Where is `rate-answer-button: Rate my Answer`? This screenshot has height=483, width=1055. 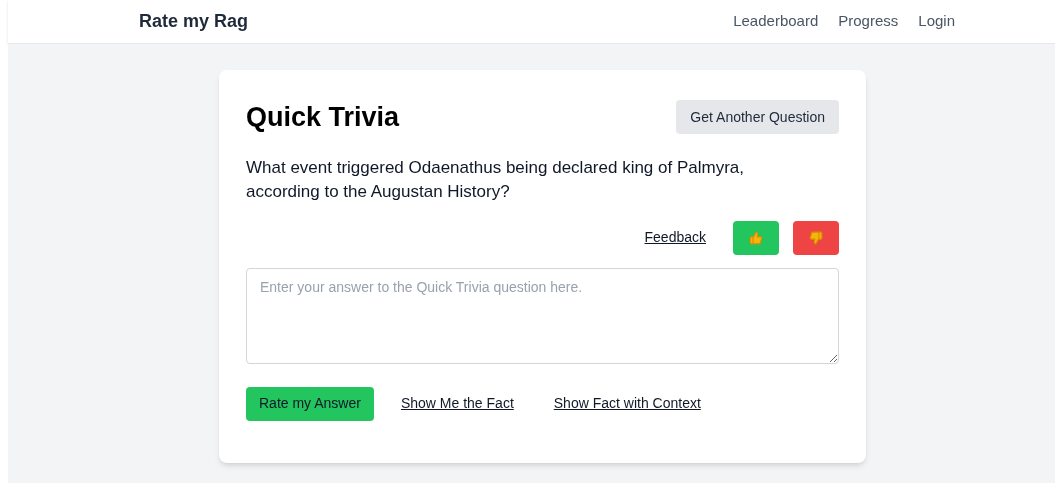 rate-answer-button: Rate my Answer is located at coordinates (310, 403).